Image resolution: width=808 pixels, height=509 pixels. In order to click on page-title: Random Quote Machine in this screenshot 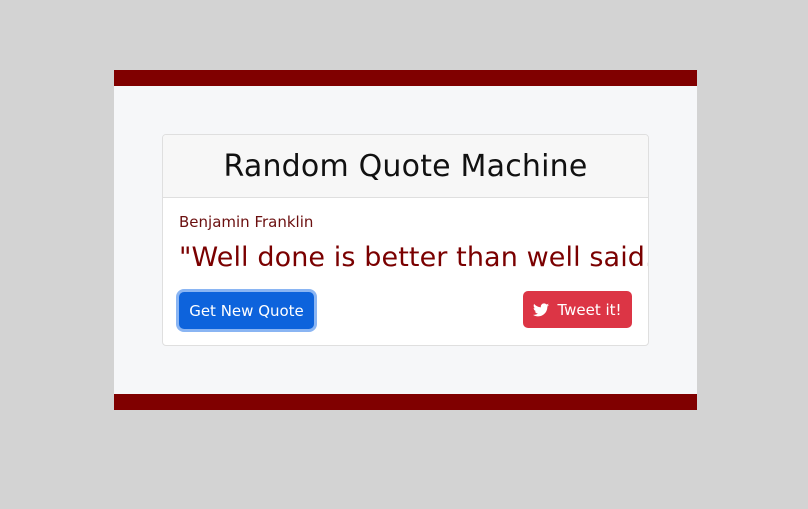, I will do `click(405, 166)`.